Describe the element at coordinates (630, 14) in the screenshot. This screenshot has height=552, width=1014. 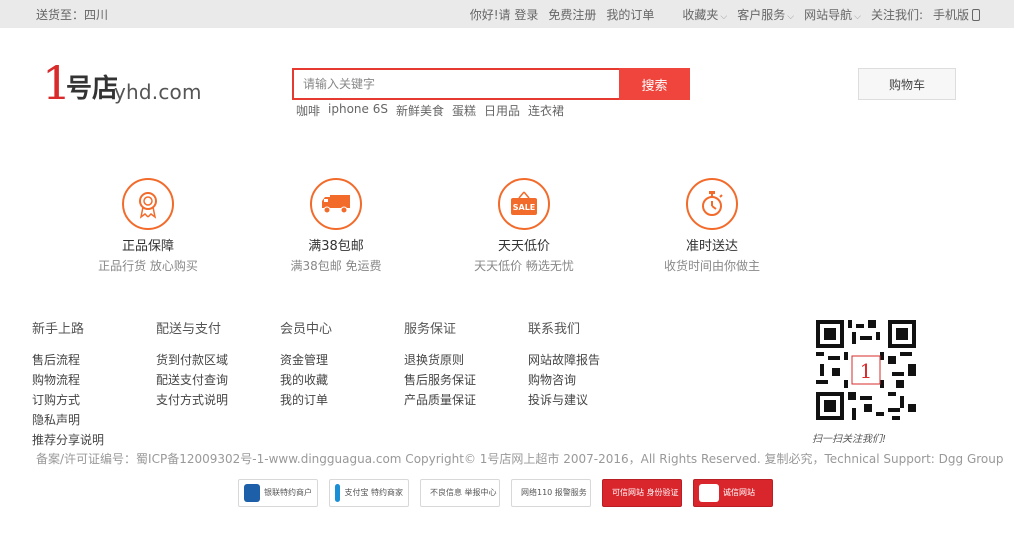
I see `my-orders-link: 我的订单` at that location.